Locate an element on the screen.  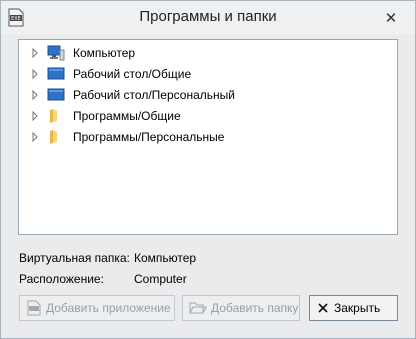
open-folder-icon is located at coordinates (198, 308).